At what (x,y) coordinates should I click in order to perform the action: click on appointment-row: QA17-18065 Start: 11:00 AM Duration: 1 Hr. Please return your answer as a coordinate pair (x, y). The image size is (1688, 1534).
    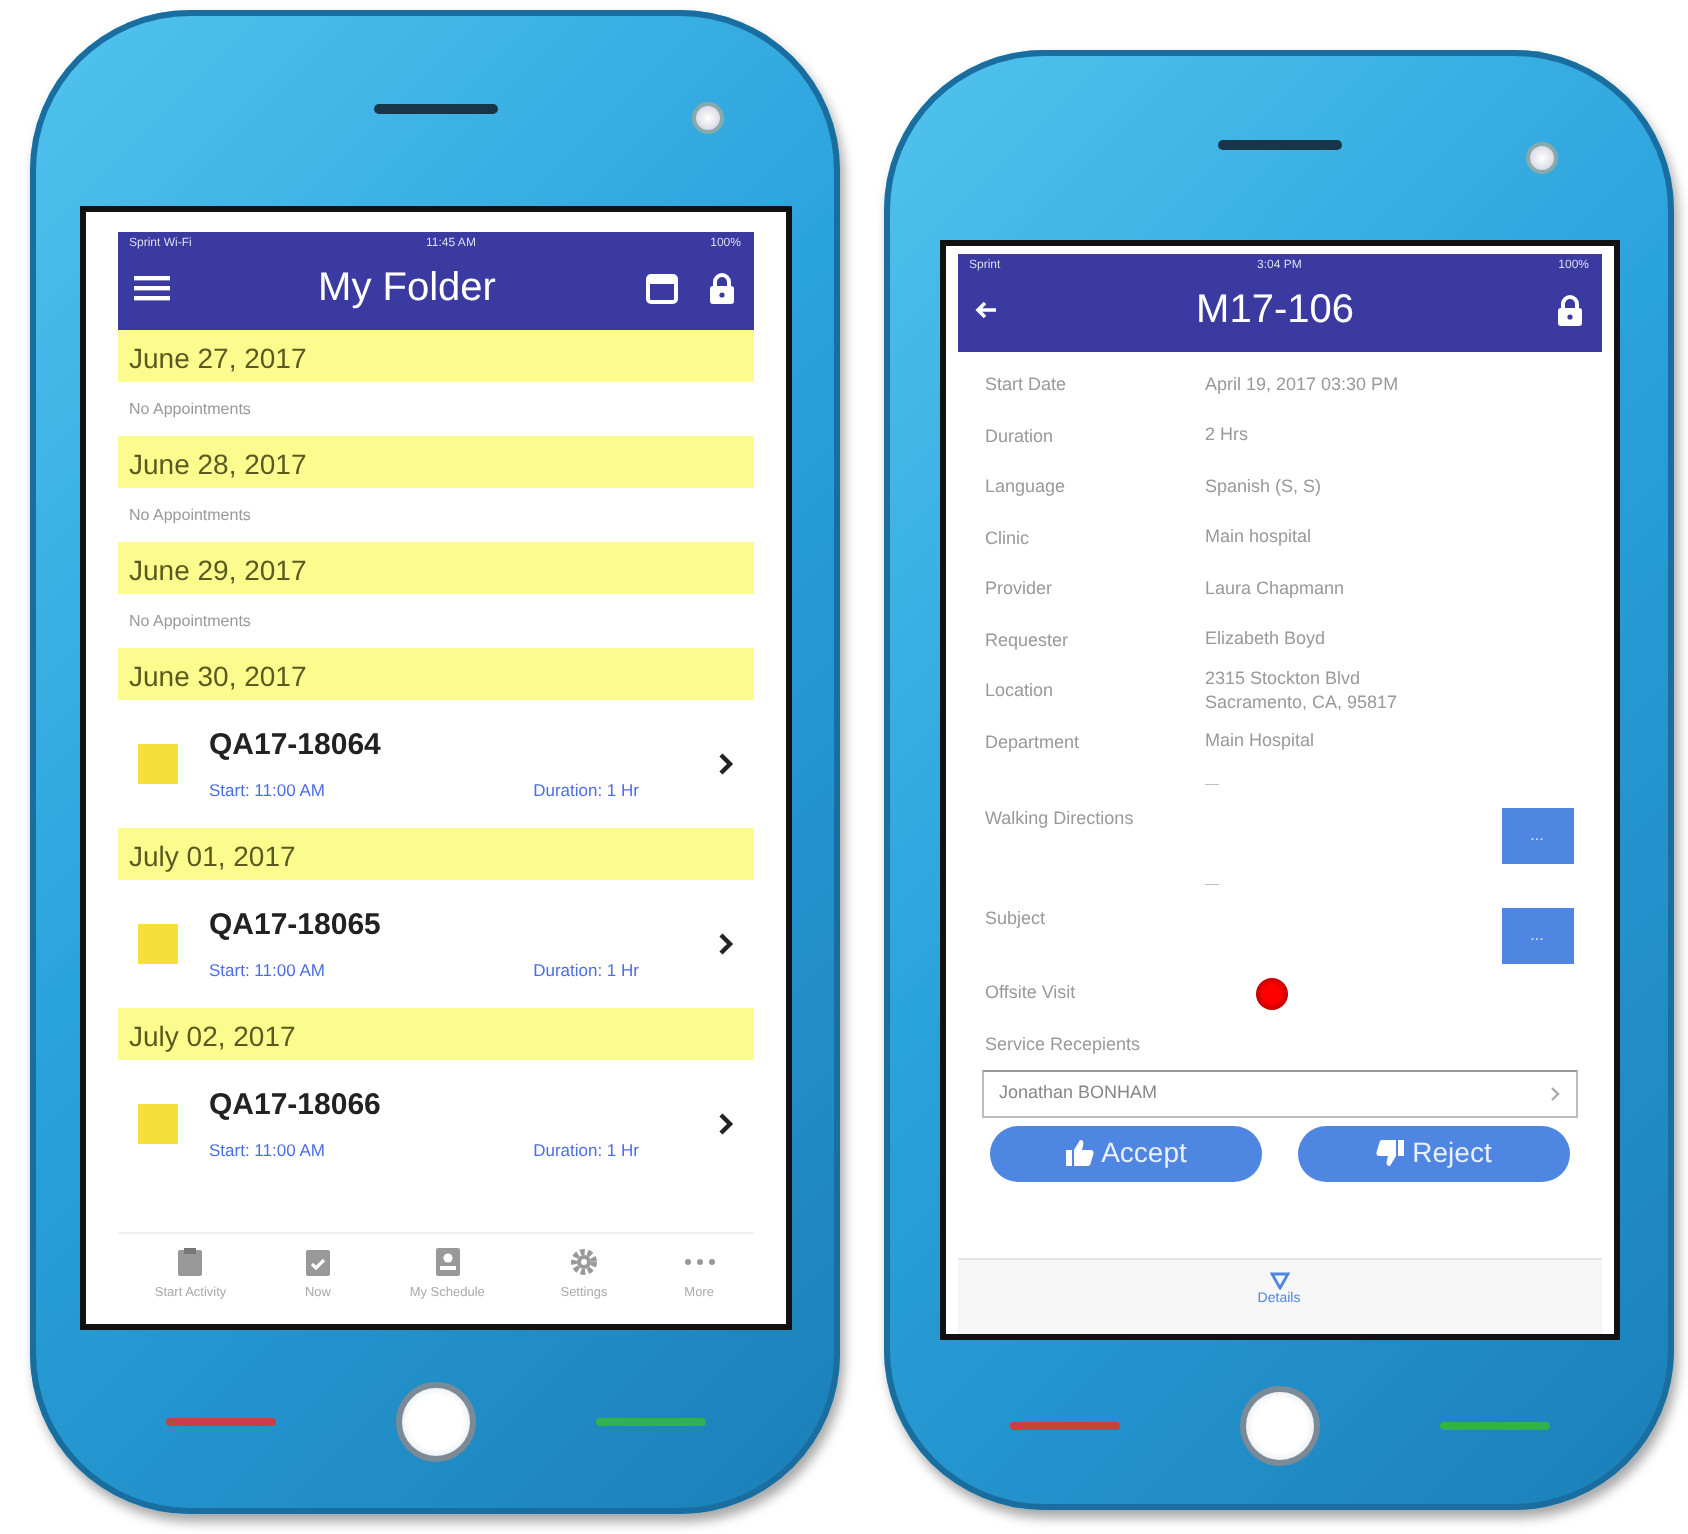
    Looking at the image, I should click on (435, 944).